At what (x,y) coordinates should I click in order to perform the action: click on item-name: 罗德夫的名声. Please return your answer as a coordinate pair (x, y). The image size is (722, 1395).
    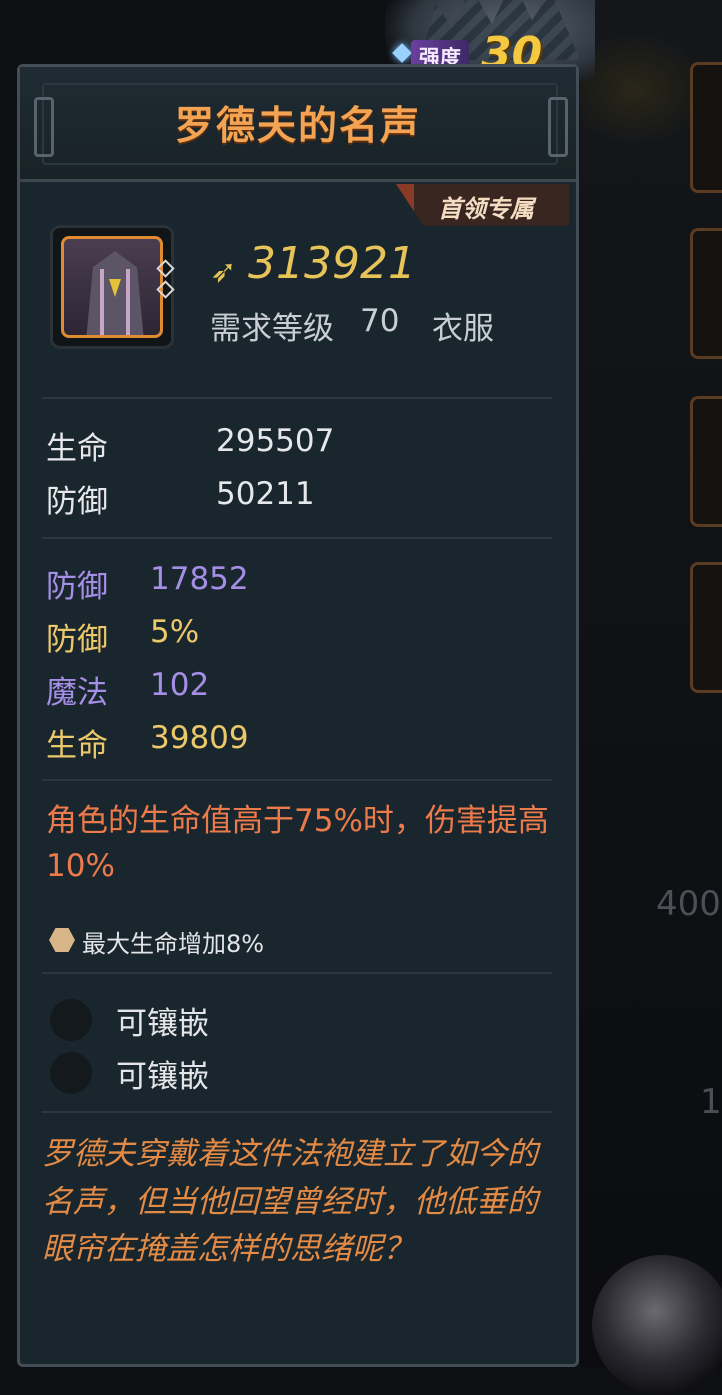
    Looking at the image, I should click on (297, 126).